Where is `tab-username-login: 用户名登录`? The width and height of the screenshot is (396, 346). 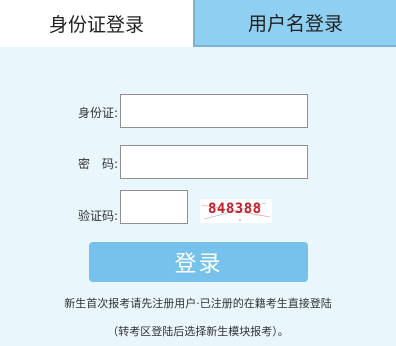 tab-username-login: 用户名登录 is located at coordinates (294, 23).